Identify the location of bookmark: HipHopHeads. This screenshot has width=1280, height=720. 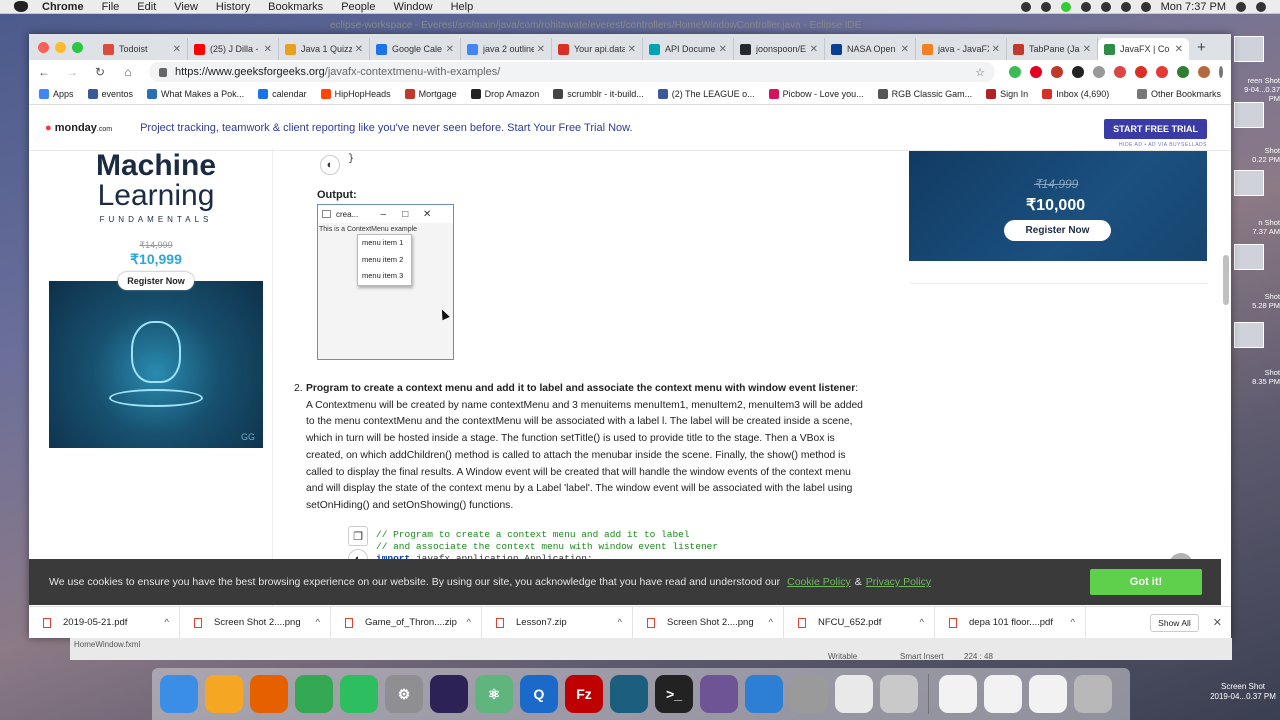
(355, 94).